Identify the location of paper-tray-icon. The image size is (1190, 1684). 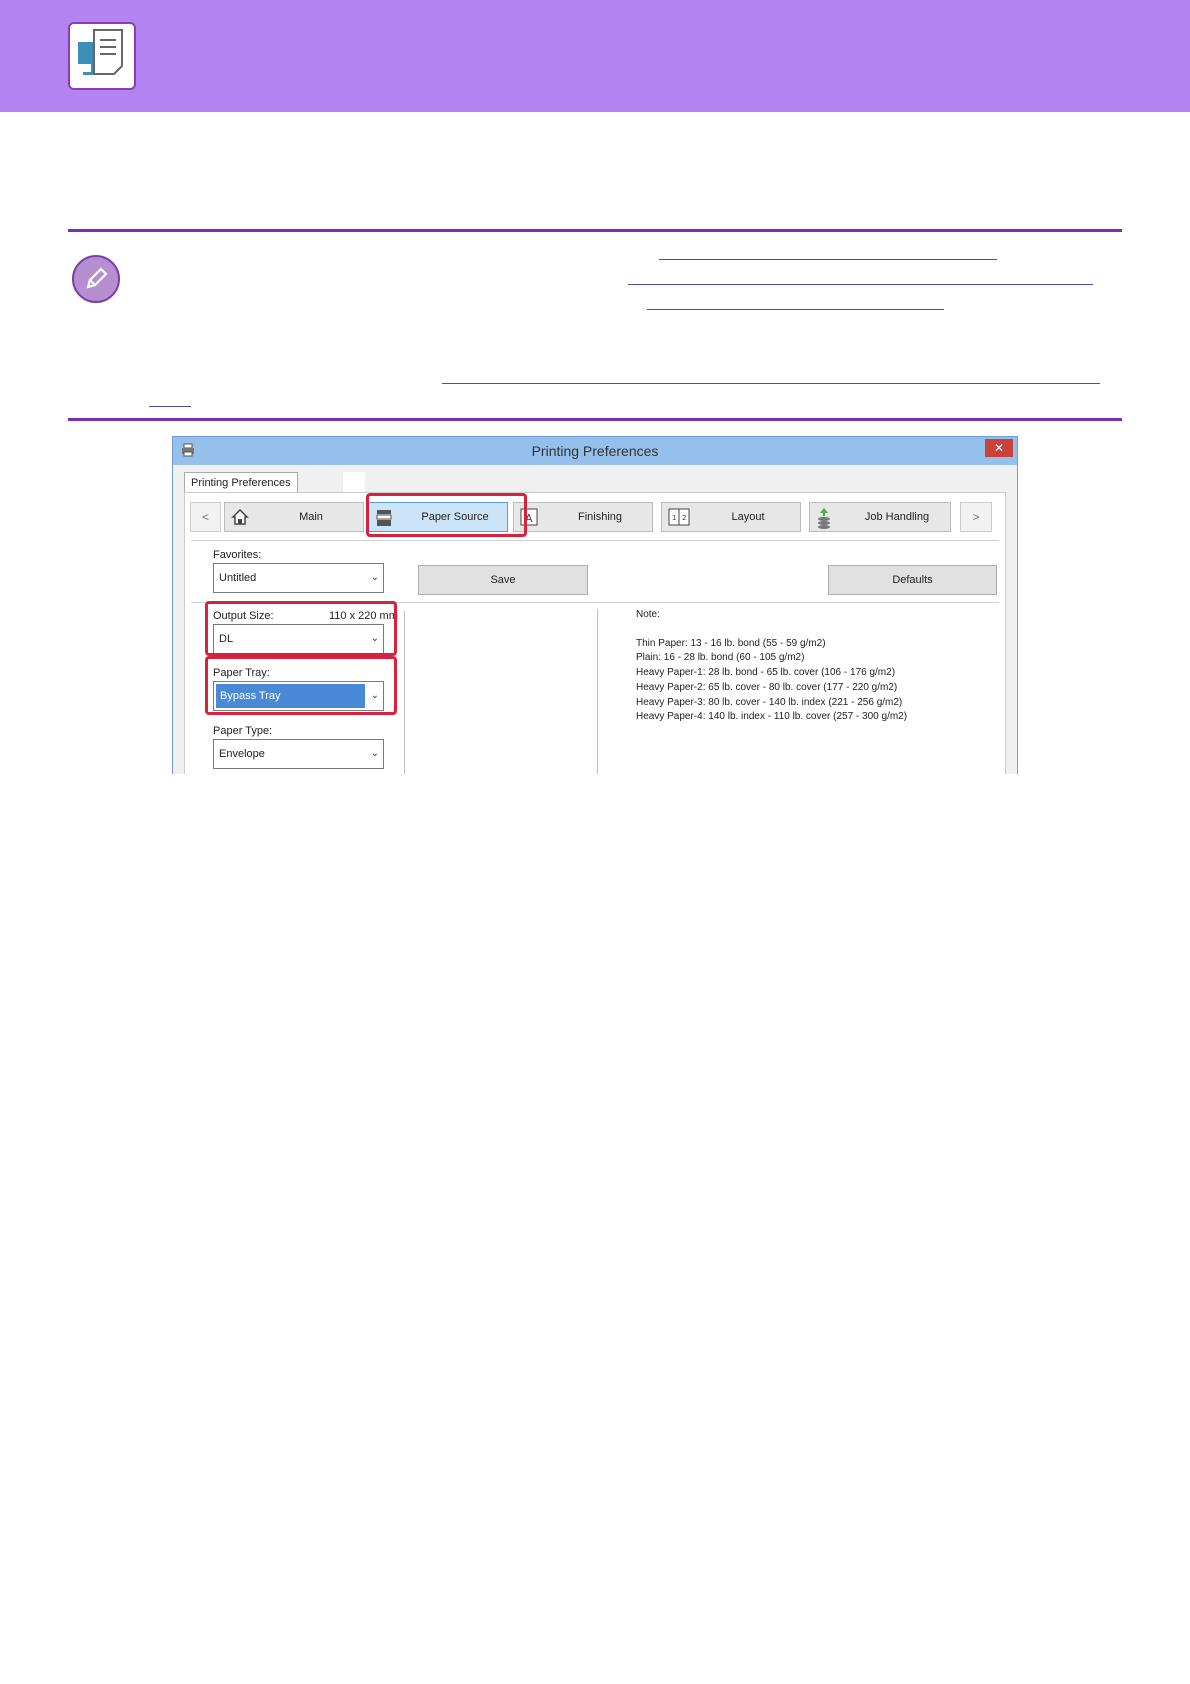
(384, 519).